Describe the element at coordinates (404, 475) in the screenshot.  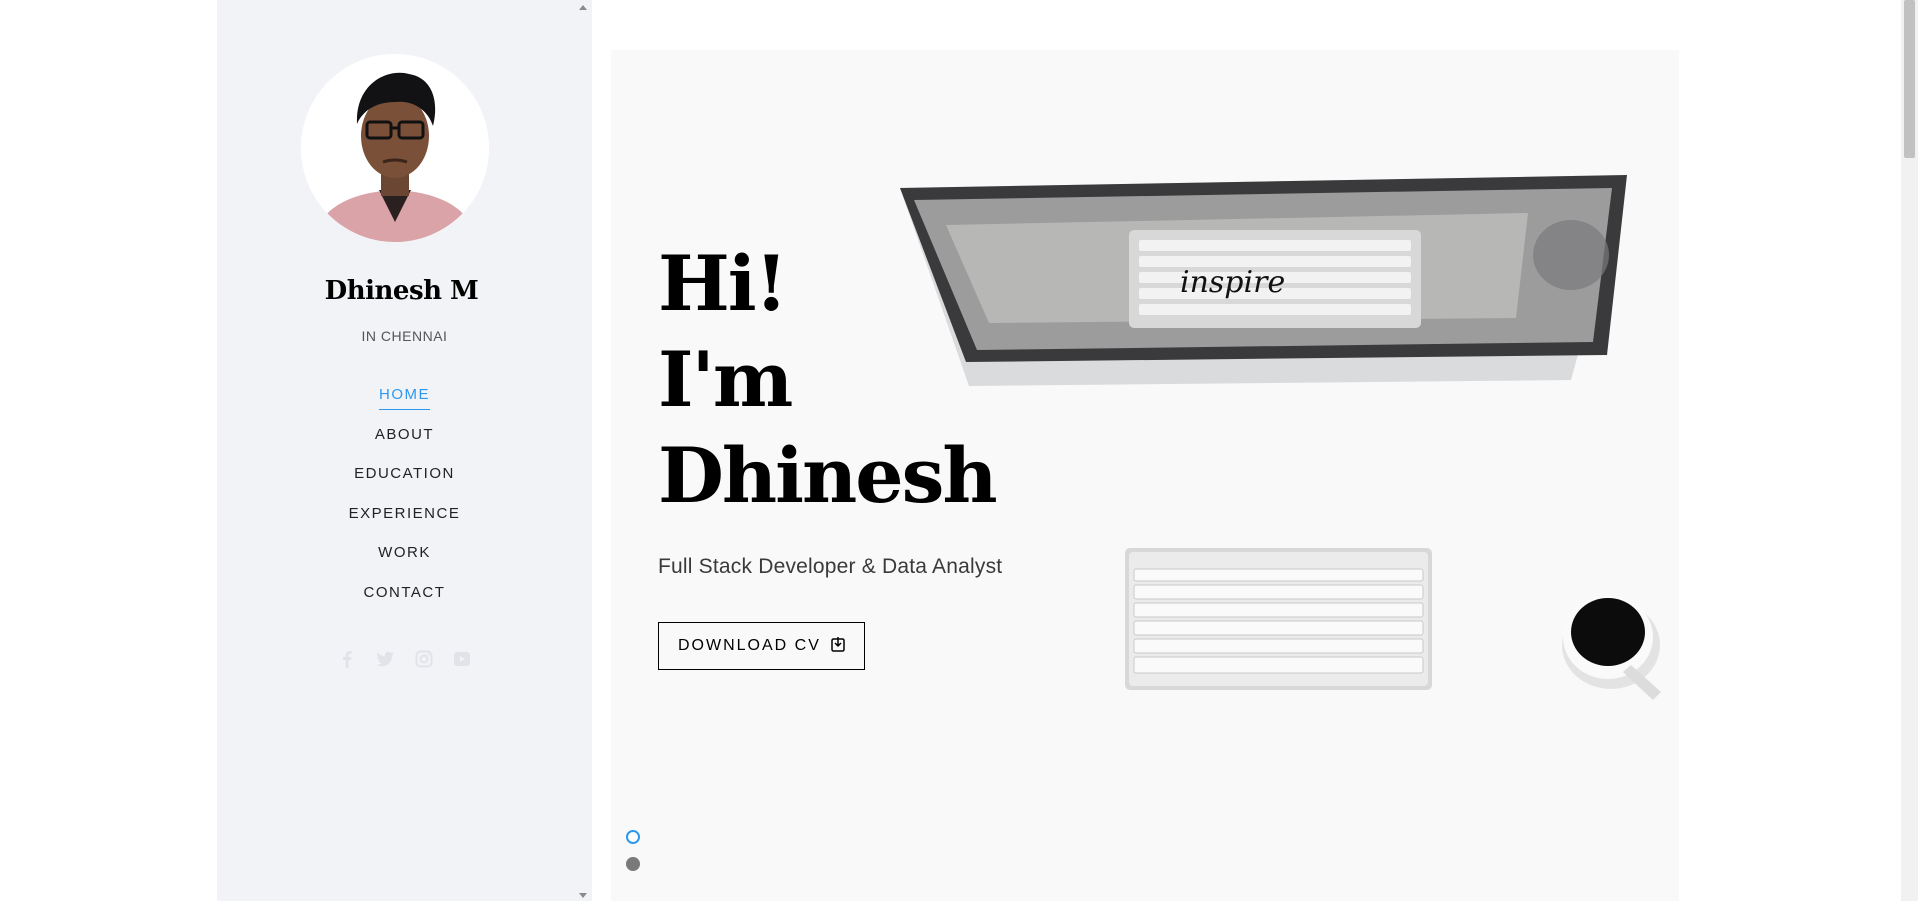
I see `nav-item-education: EDUCATION` at that location.